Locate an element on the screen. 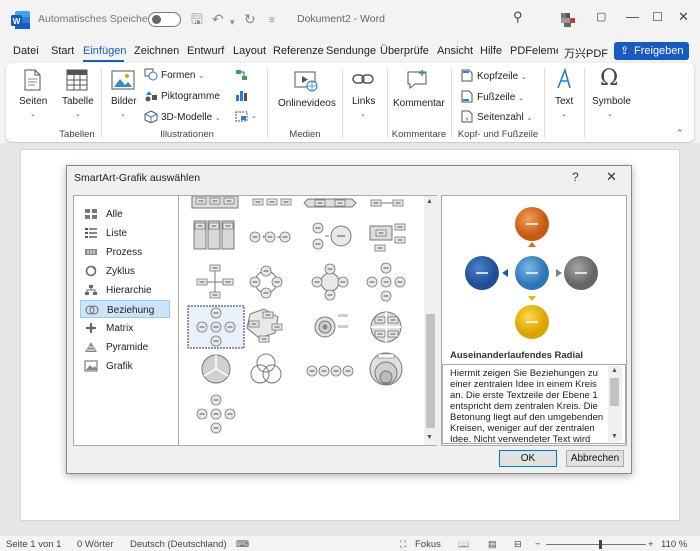 Image resolution: width=700 pixels, height=551 pixels. page-count: Seite 1 von 1 is located at coordinates (33, 544).